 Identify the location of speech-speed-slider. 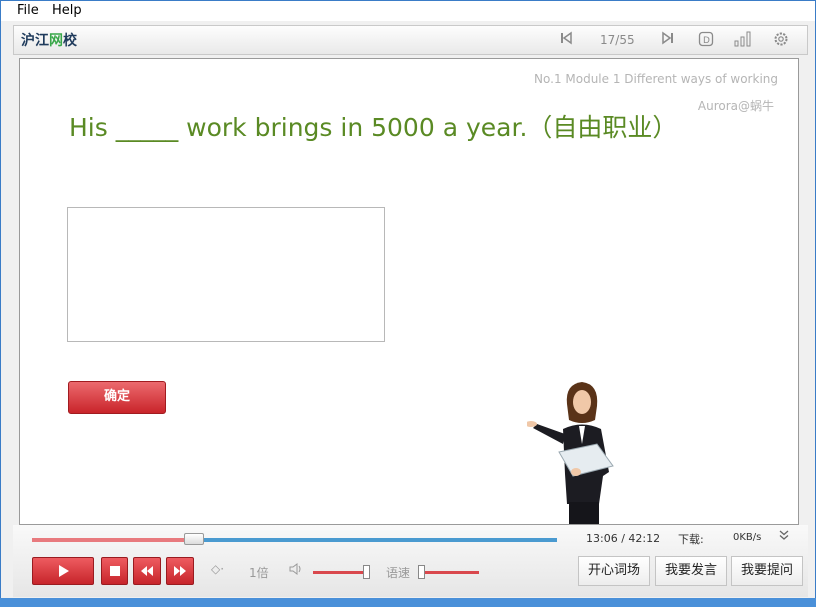
(450, 572).